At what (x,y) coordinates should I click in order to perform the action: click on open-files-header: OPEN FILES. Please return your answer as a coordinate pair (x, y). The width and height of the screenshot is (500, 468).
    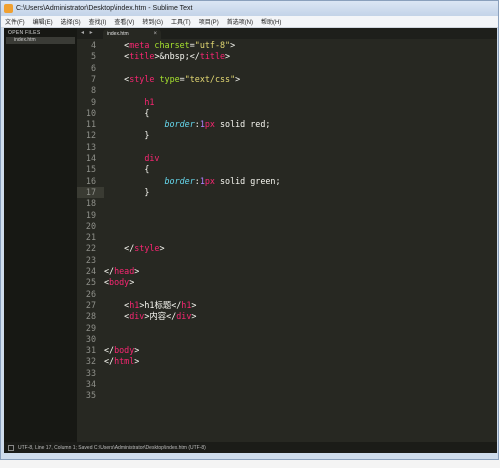
    Looking at the image, I should click on (24, 33).